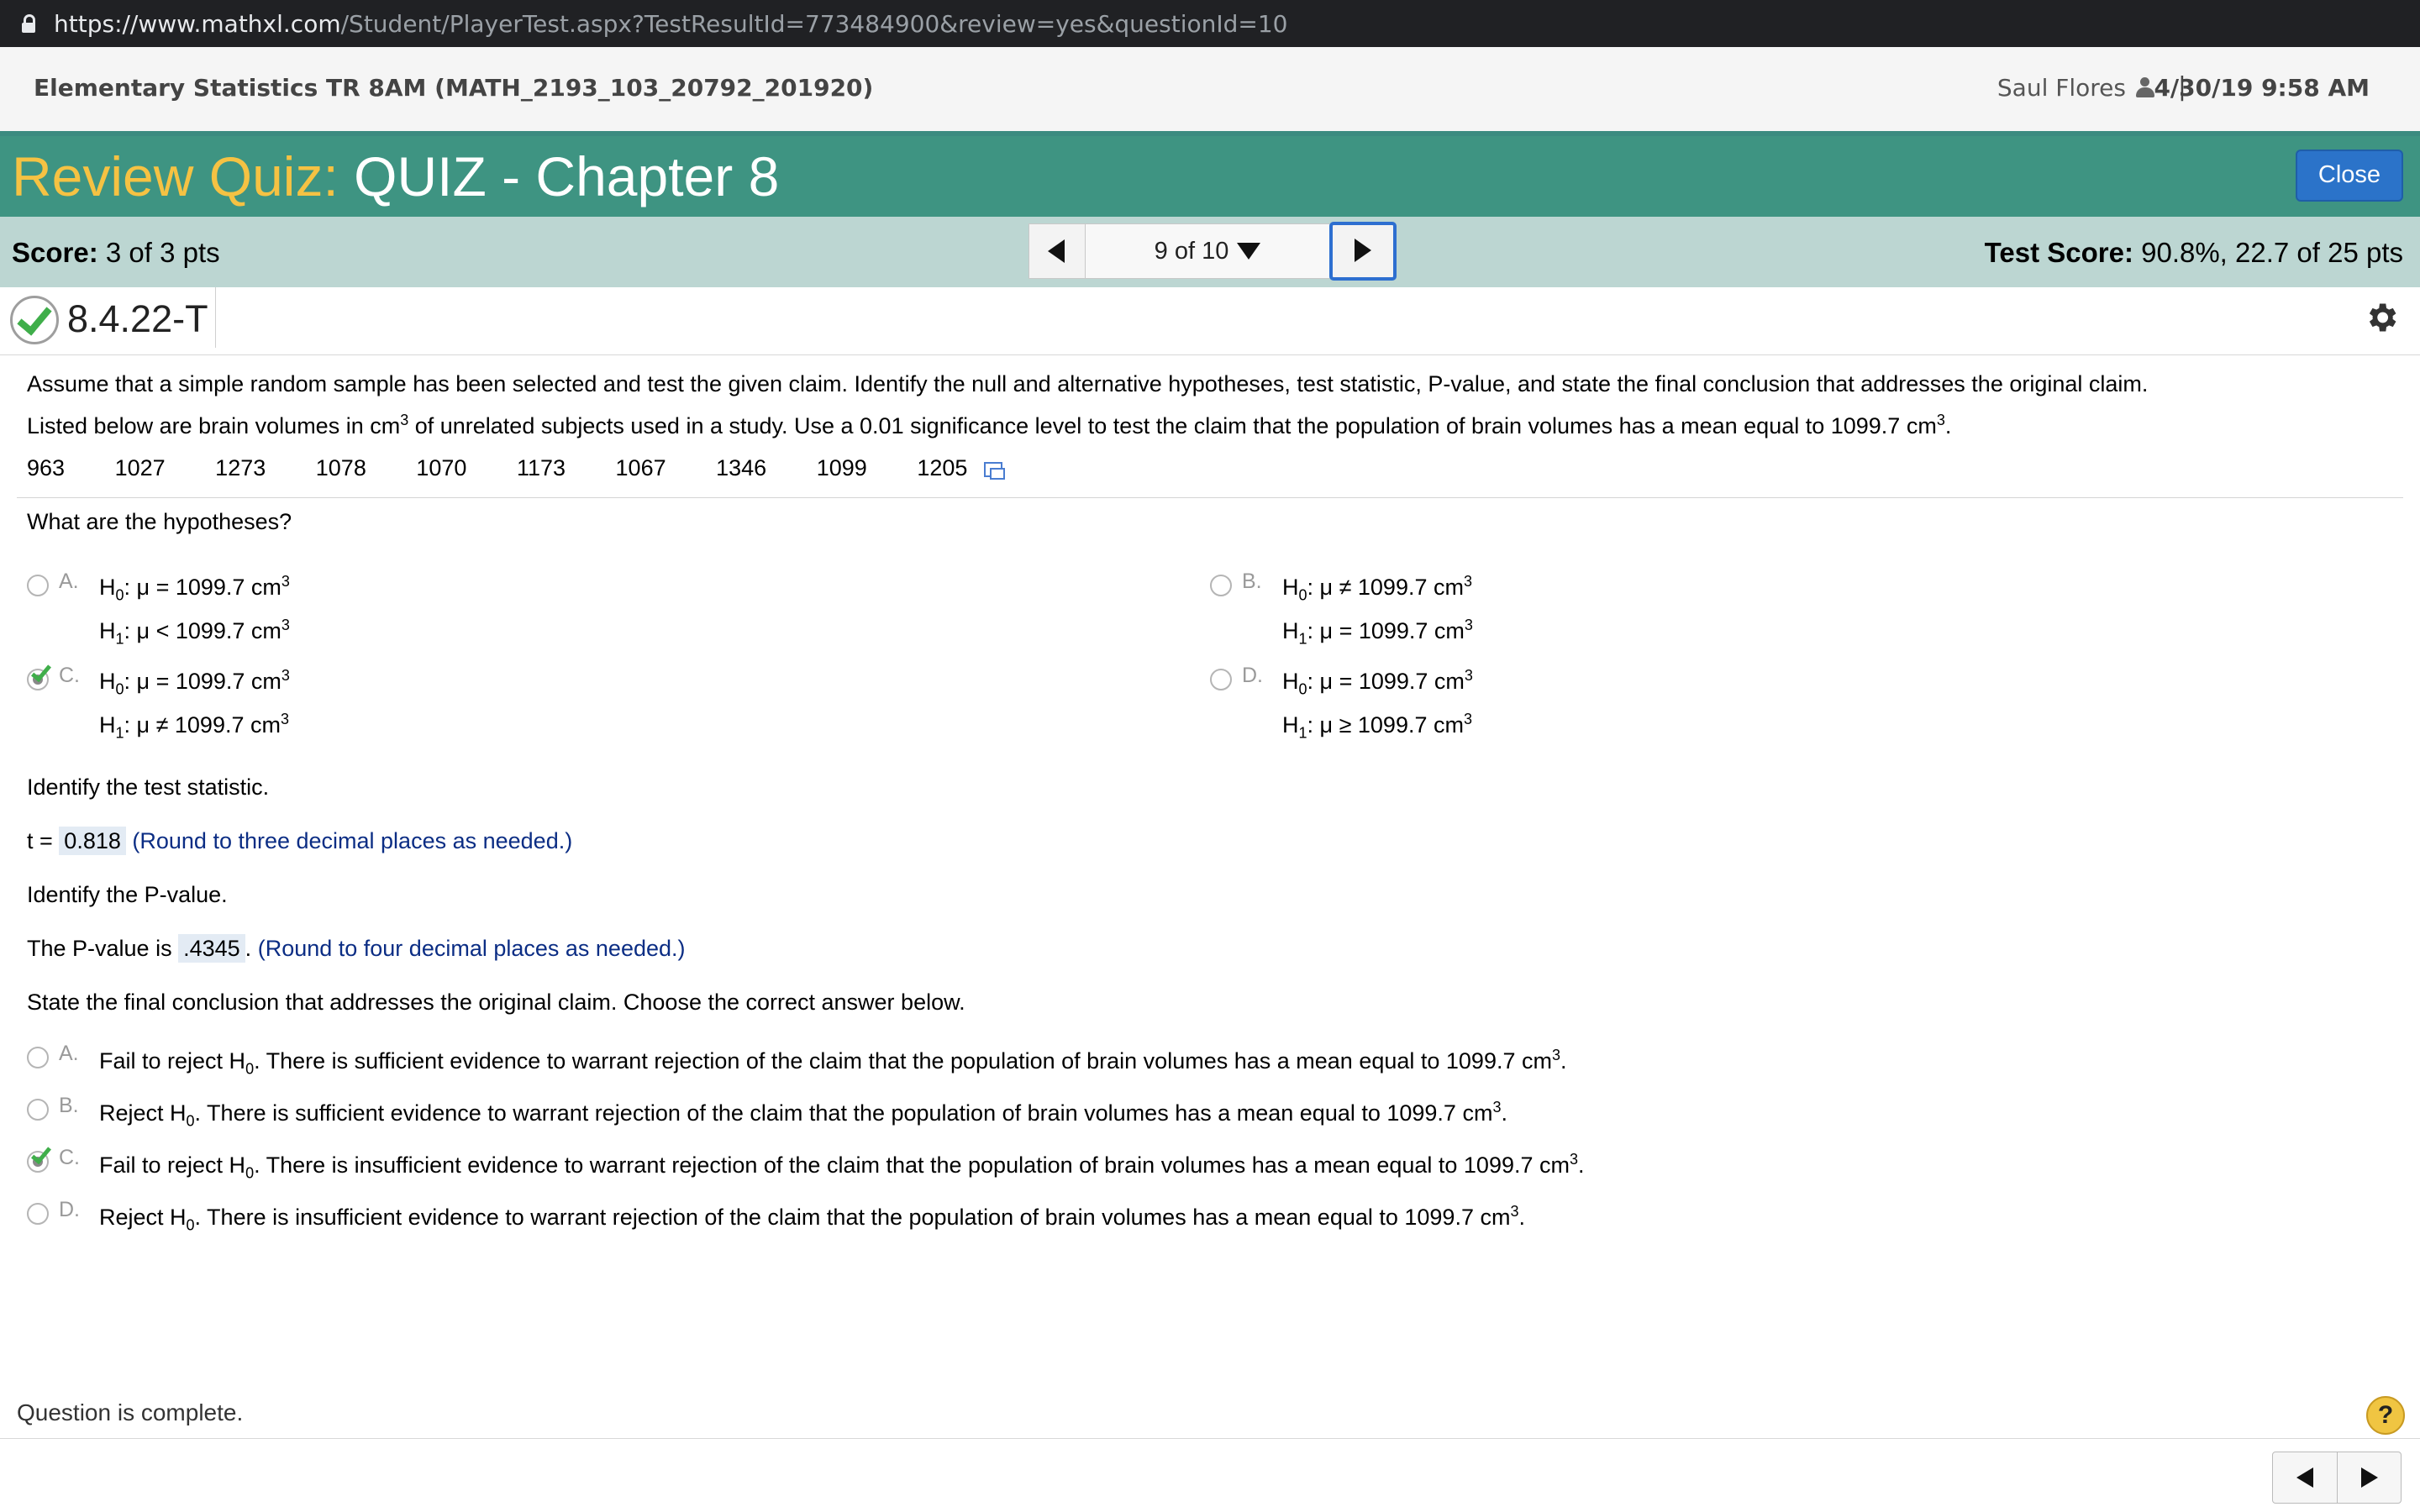 This screenshot has height=1512, width=2420. I want to click on data-value: 1205, so click(942, 467).